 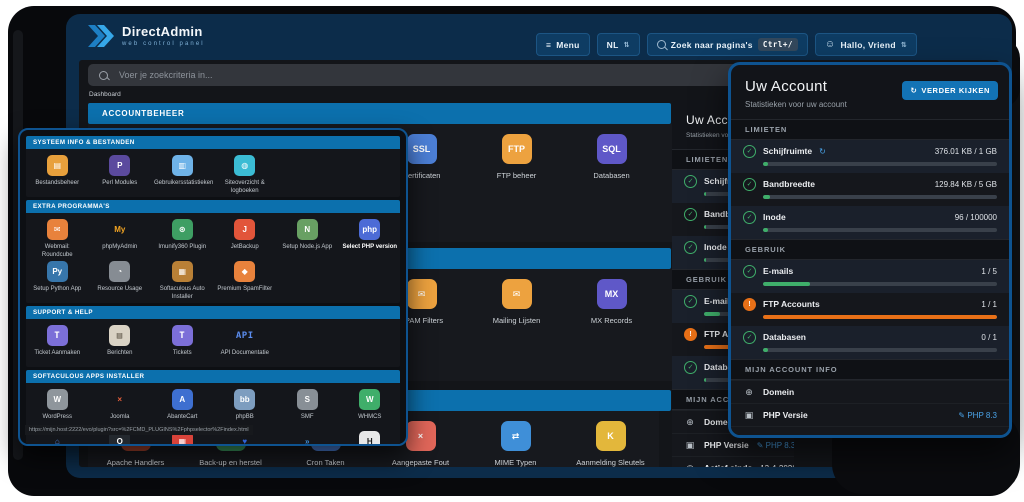 I want to click on overlay-shortcut: php Select PHP version, so click(x=370, y=238).